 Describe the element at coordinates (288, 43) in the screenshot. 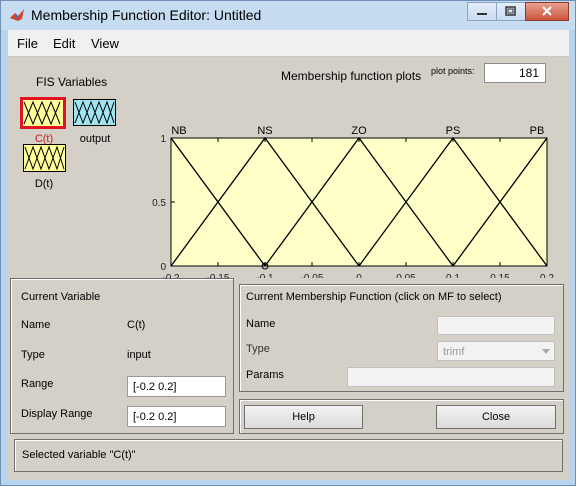

I see `menu-bar: File Edit View` at that location.